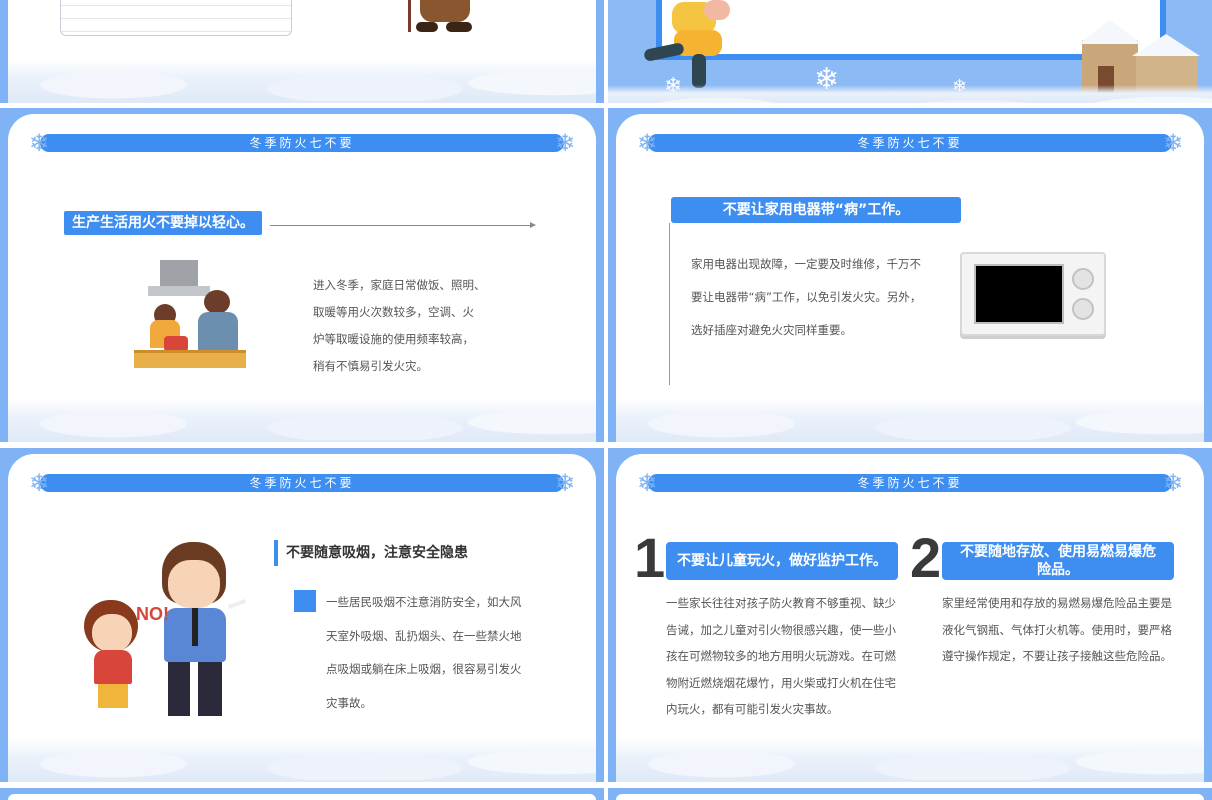 This screenshot has width=1212, height=800. What do you see at coordinates (163, 223) in the screenshot?
I see `section-heading: 生产生活用火不要掉以轻心。` at bounding box center [163, 223].